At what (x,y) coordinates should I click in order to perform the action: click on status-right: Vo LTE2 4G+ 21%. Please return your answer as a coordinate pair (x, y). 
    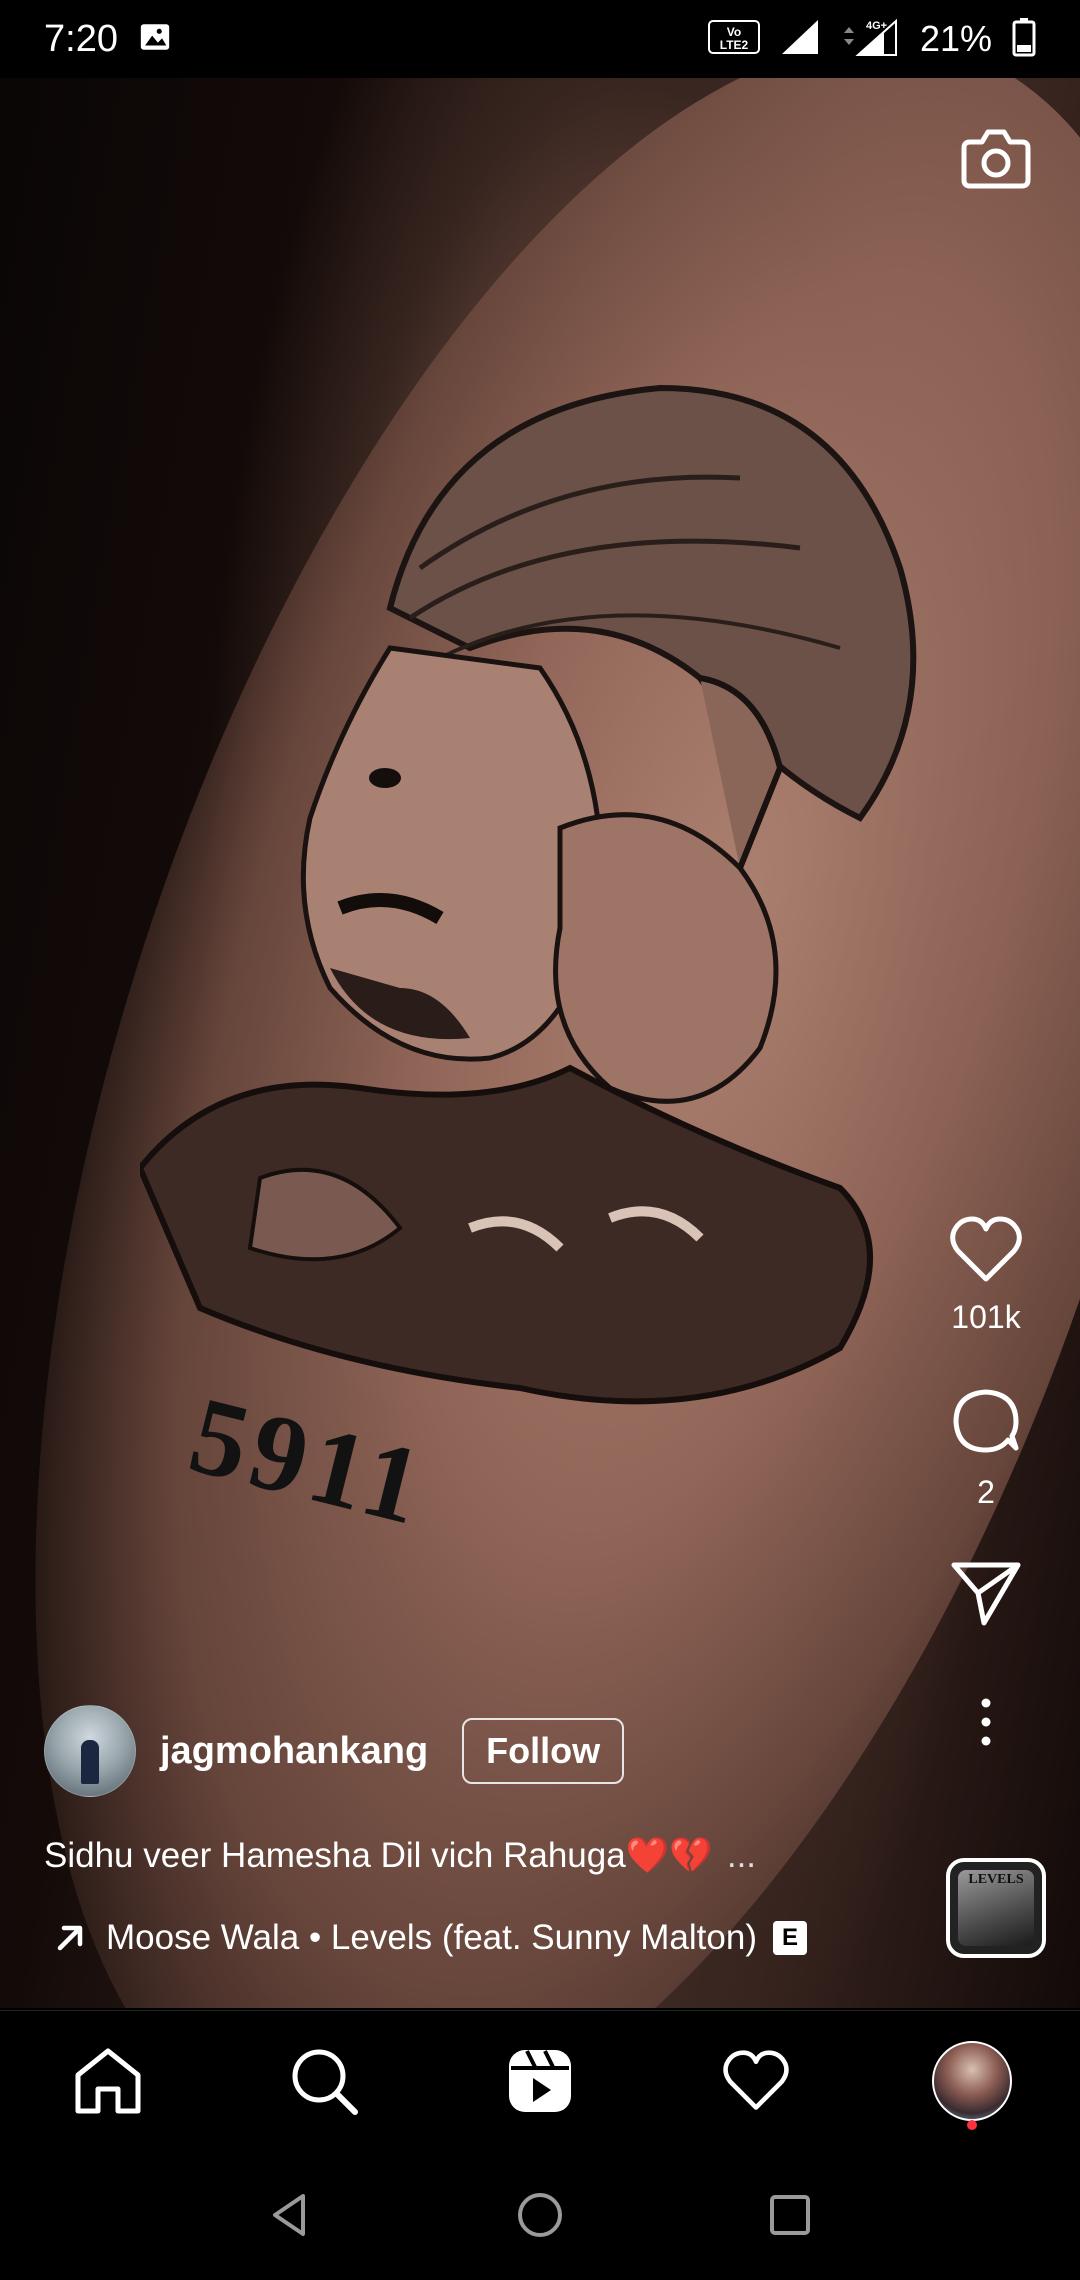
    Looking at the image, I should click on (871, 39).